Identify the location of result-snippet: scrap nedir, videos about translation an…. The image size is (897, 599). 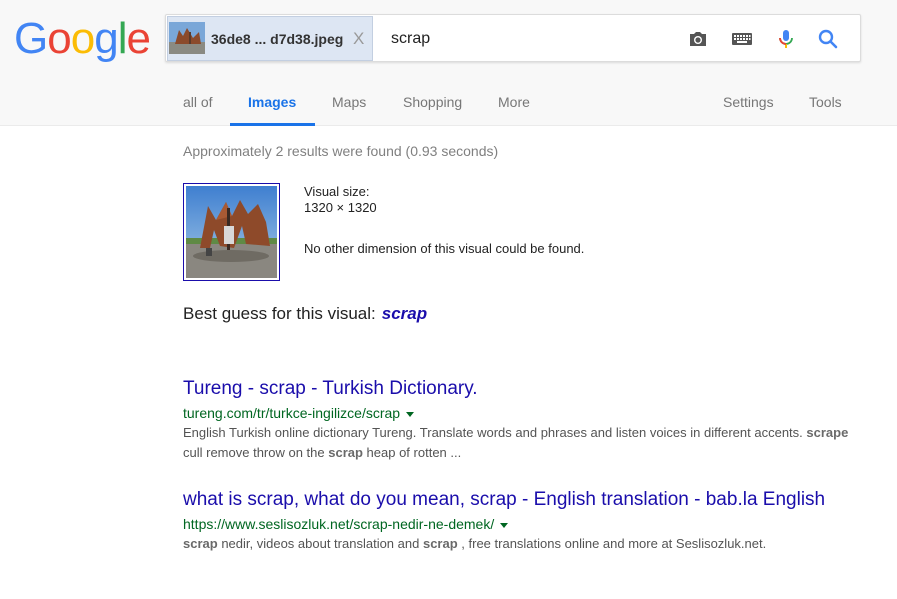
(523, 544).